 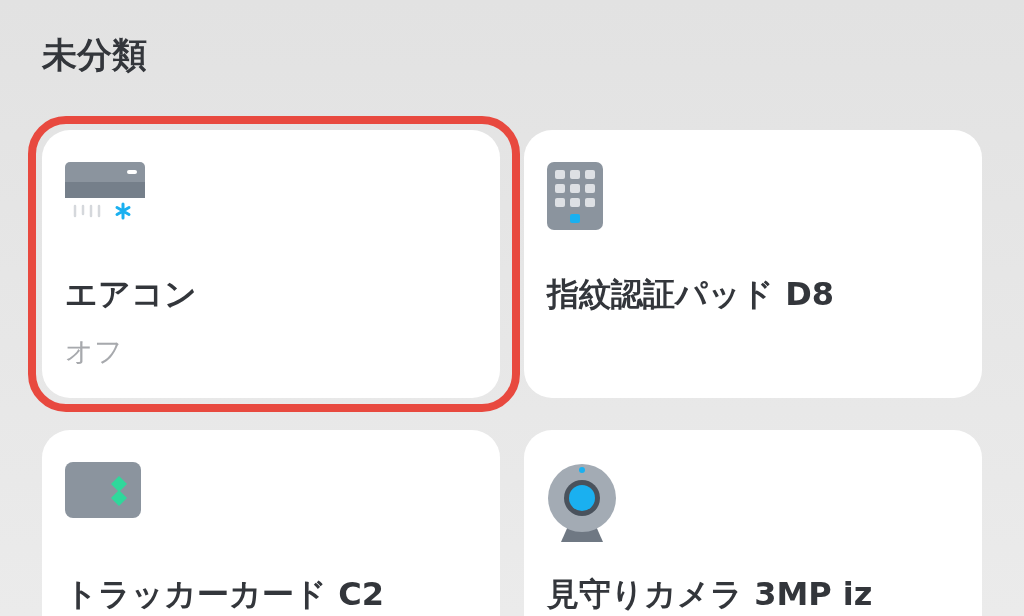 I want to click on webcam-icon, so click(x=582, y=502).